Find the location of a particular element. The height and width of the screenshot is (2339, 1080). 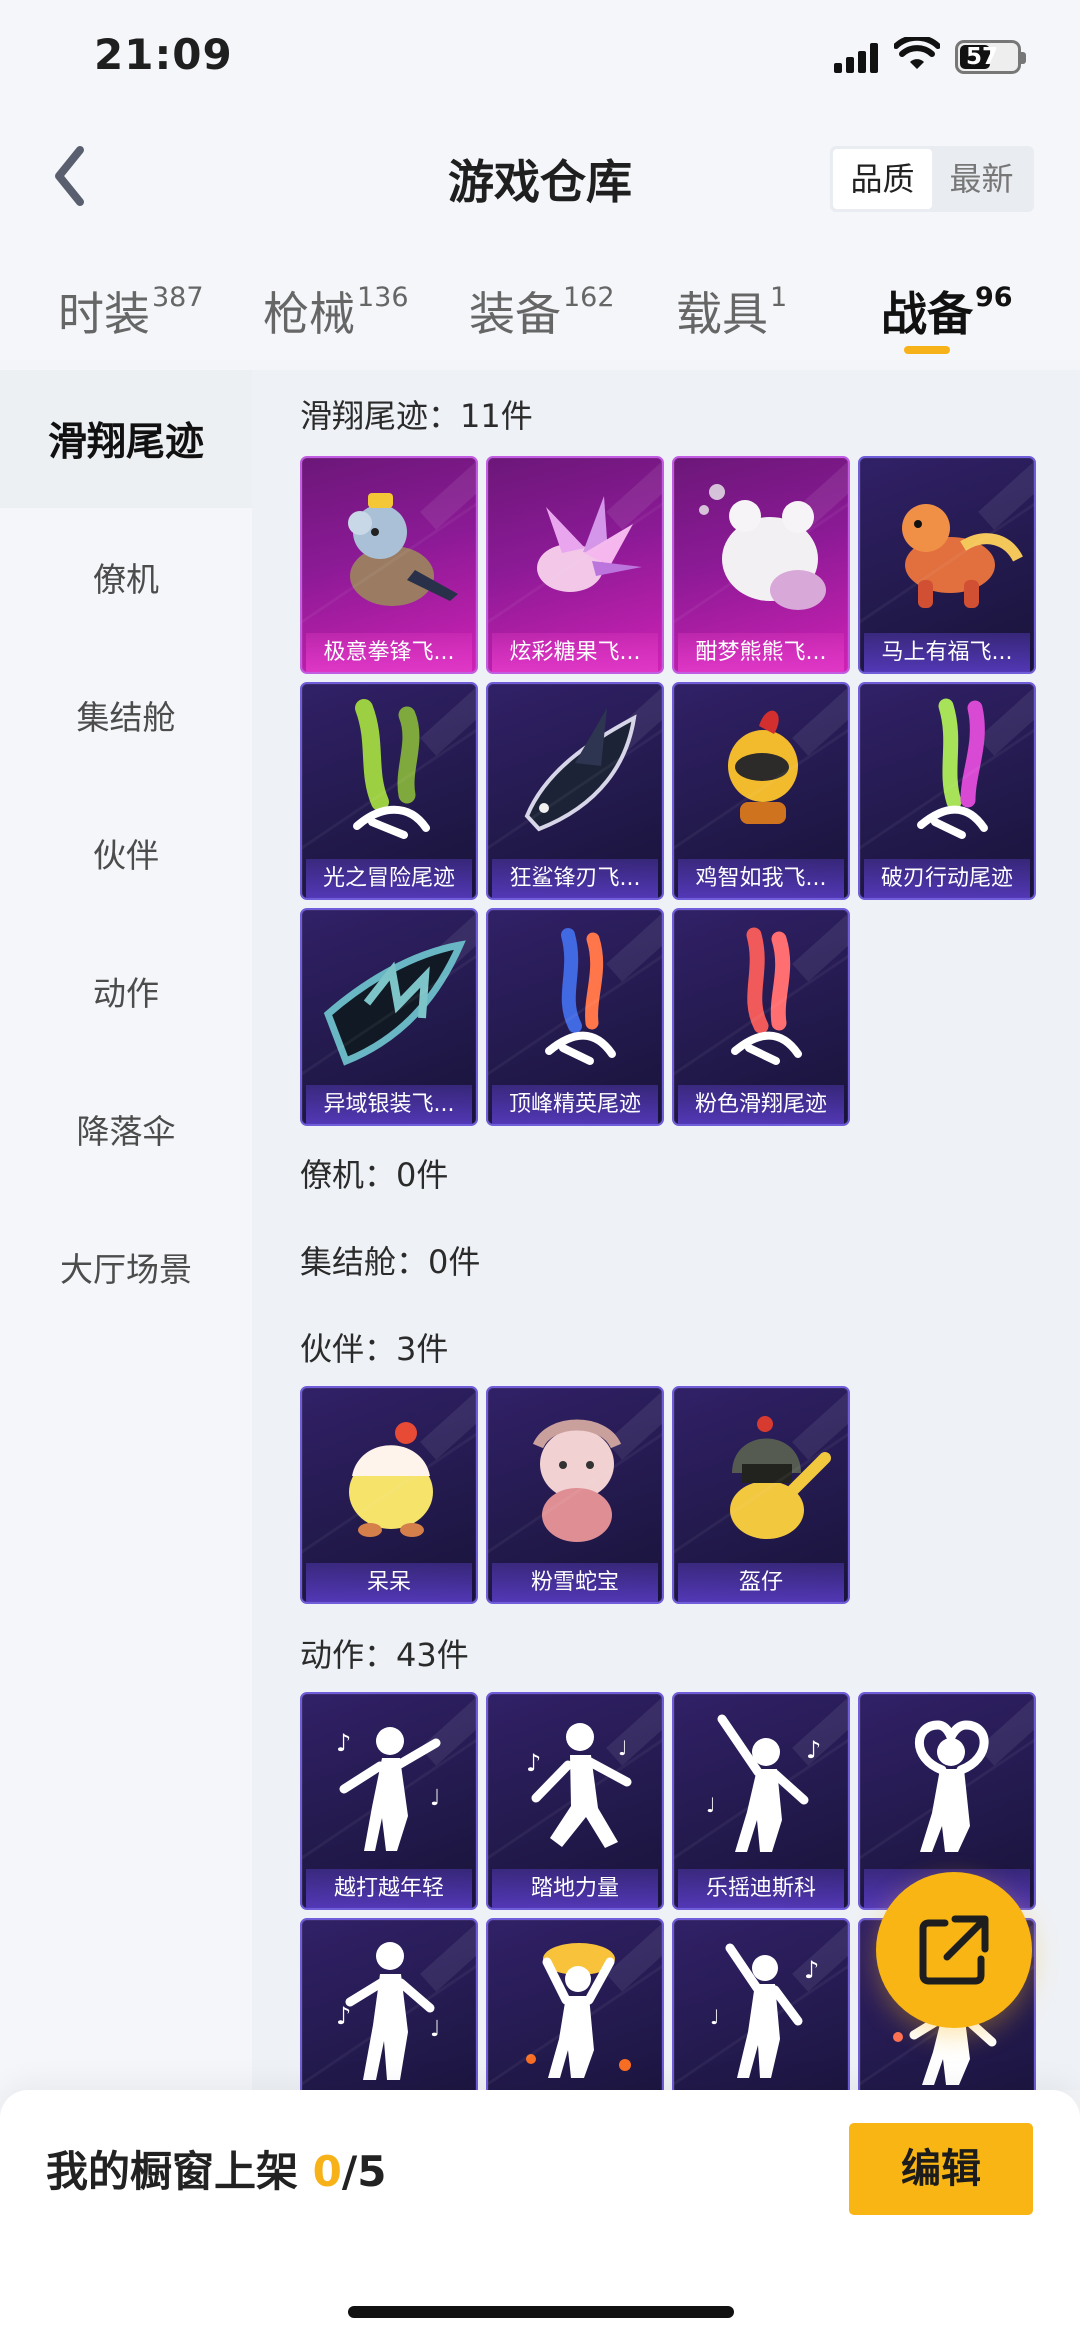

showcase-label: 我的橱窗上架 0/5 is located at coordinates (216, 2168).